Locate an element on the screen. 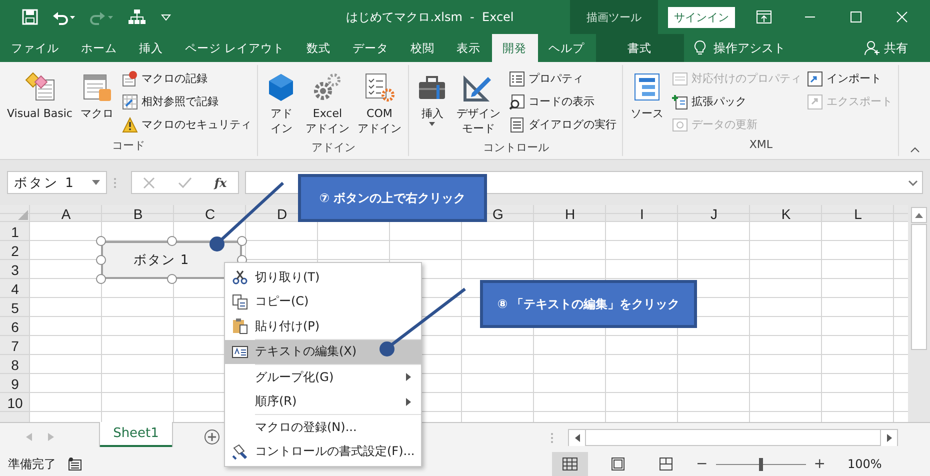  split-grip-icon is located at coordinates (552, 438).